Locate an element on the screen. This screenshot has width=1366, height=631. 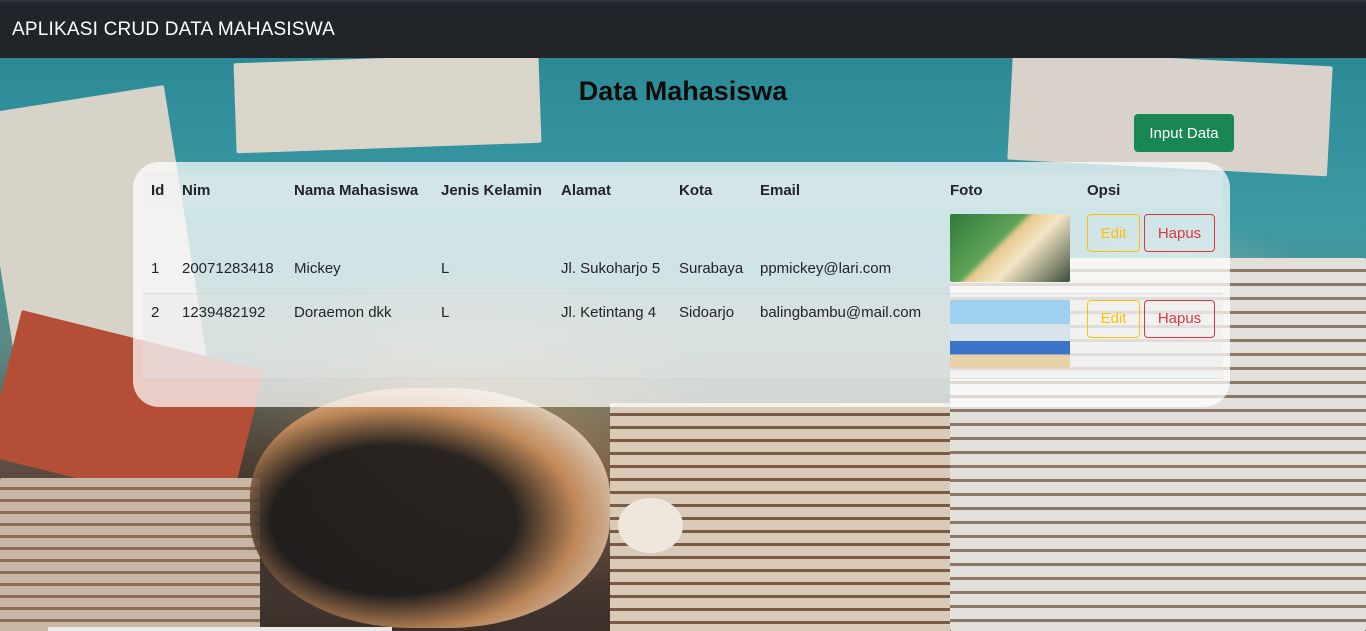
page-title: Data Mahasiswa is located at coordinates (683, 91).